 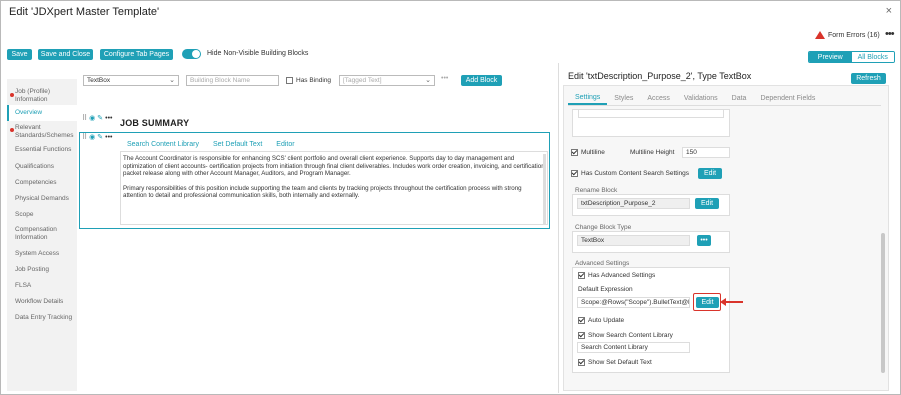 I want to click on sidebar-item-job-posting: Job Posting, so click(x=32, y=270).